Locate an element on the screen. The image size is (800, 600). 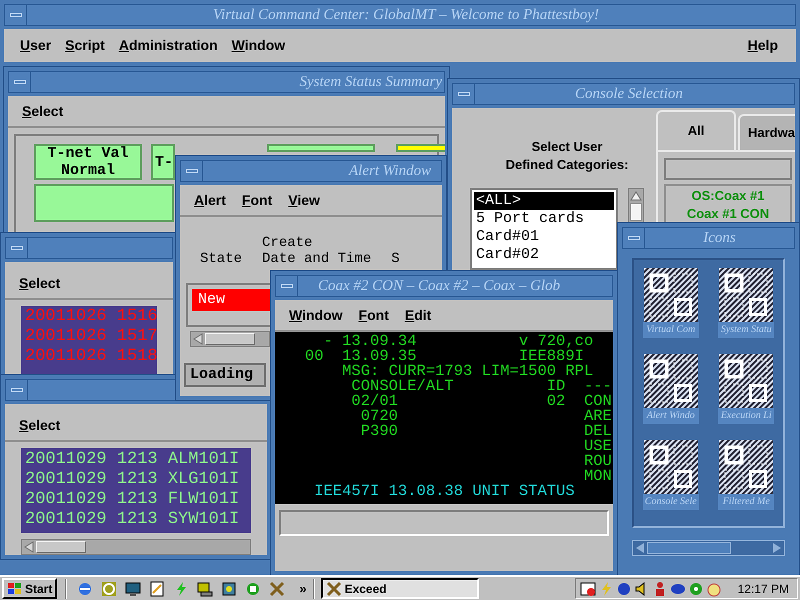
status-label: Loading is located at coordinates (225, 375).